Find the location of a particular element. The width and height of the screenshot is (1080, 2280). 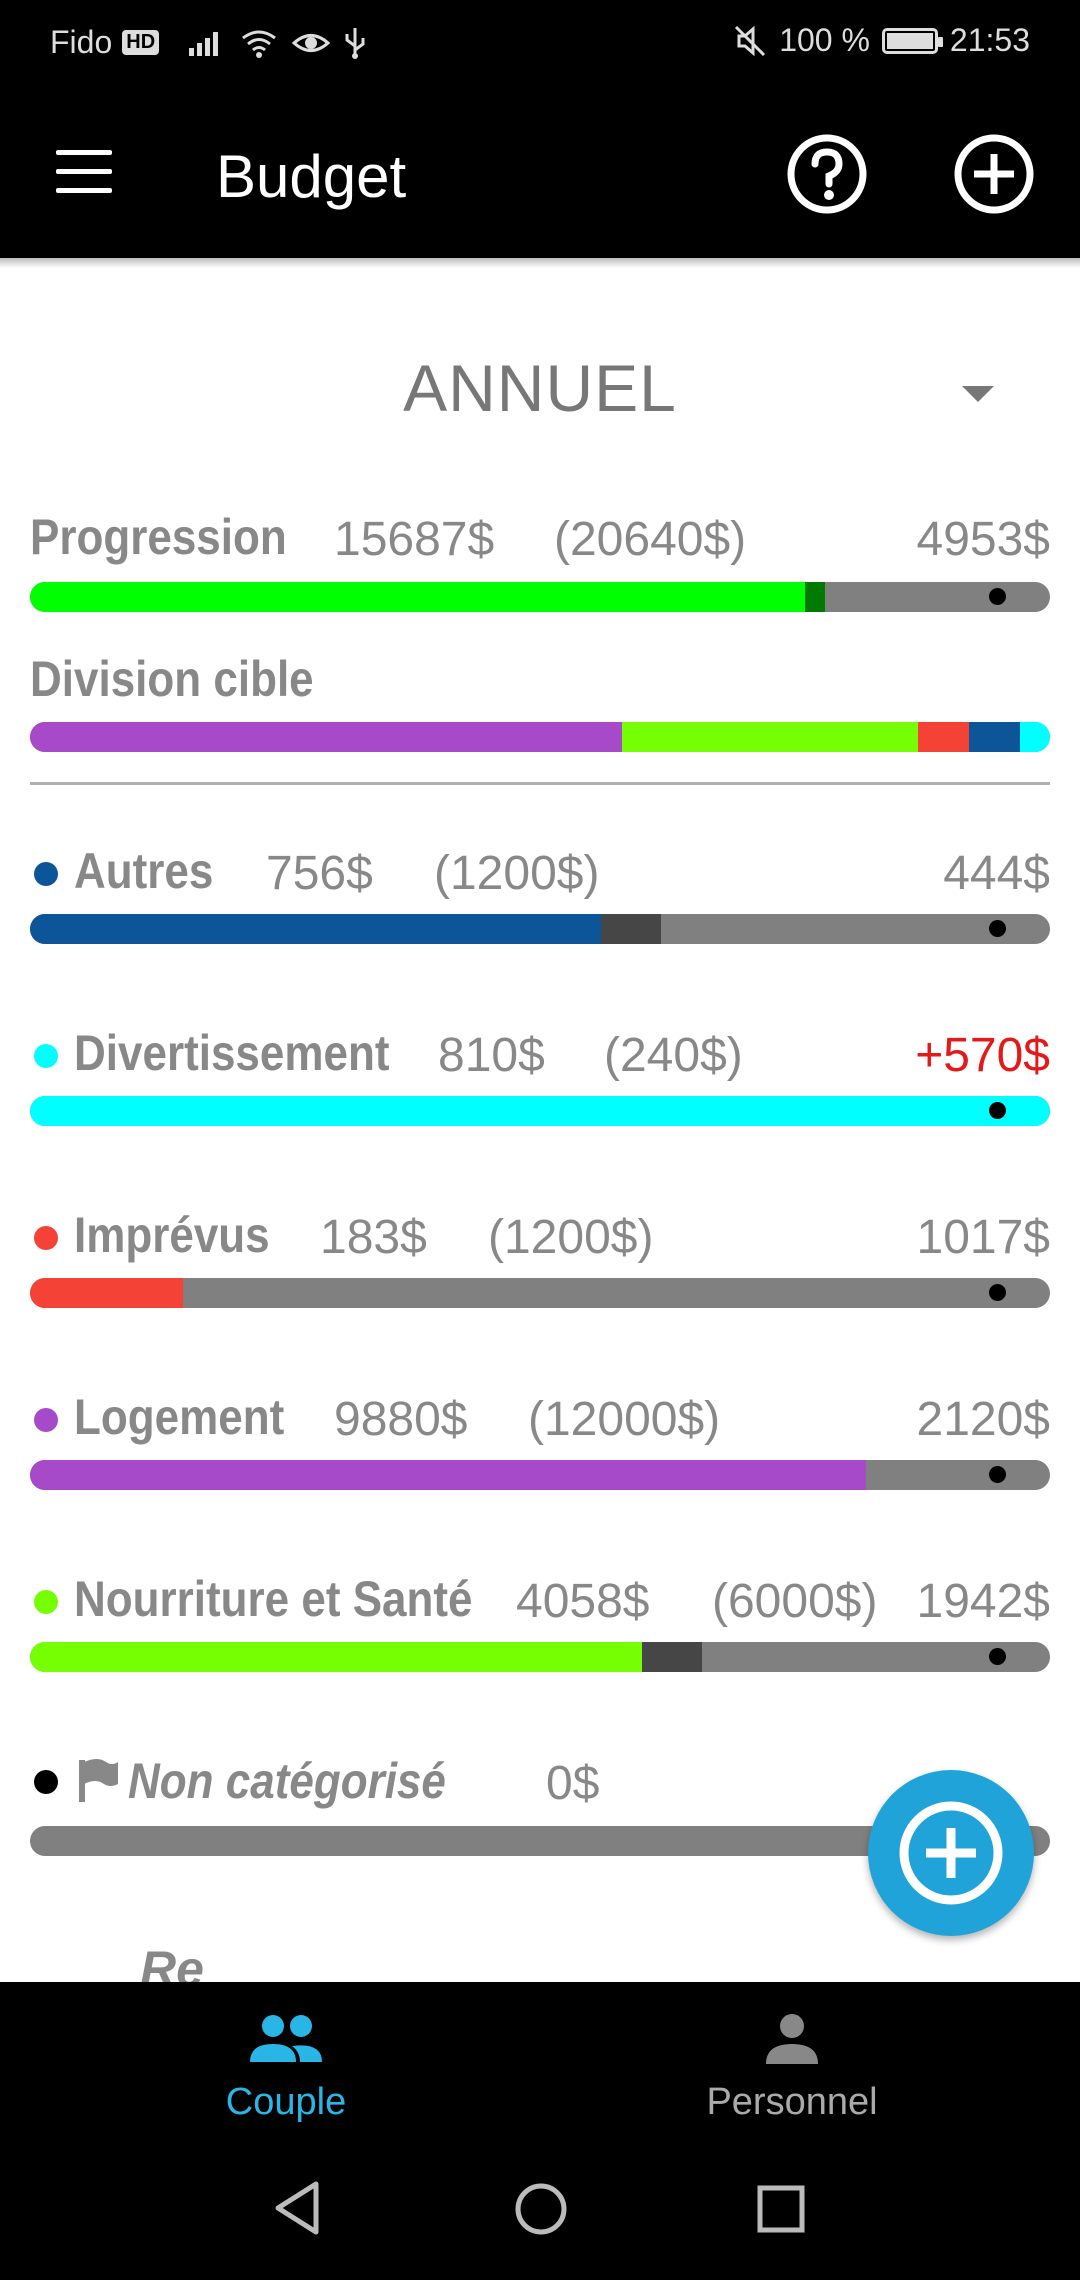

help-icon is located at coordinates (827, 174).